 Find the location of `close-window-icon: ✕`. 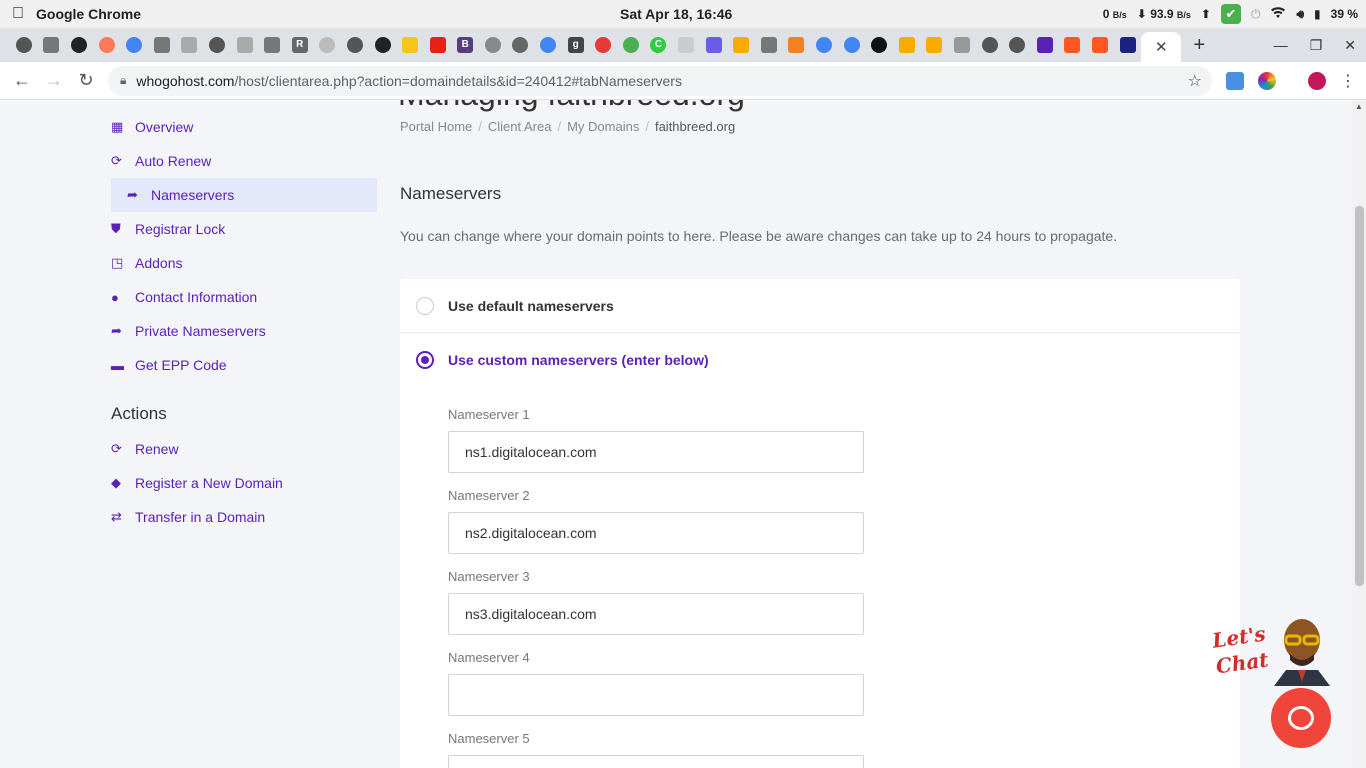

close-window-icon: ✕ is located at coordinates (1350, 45).